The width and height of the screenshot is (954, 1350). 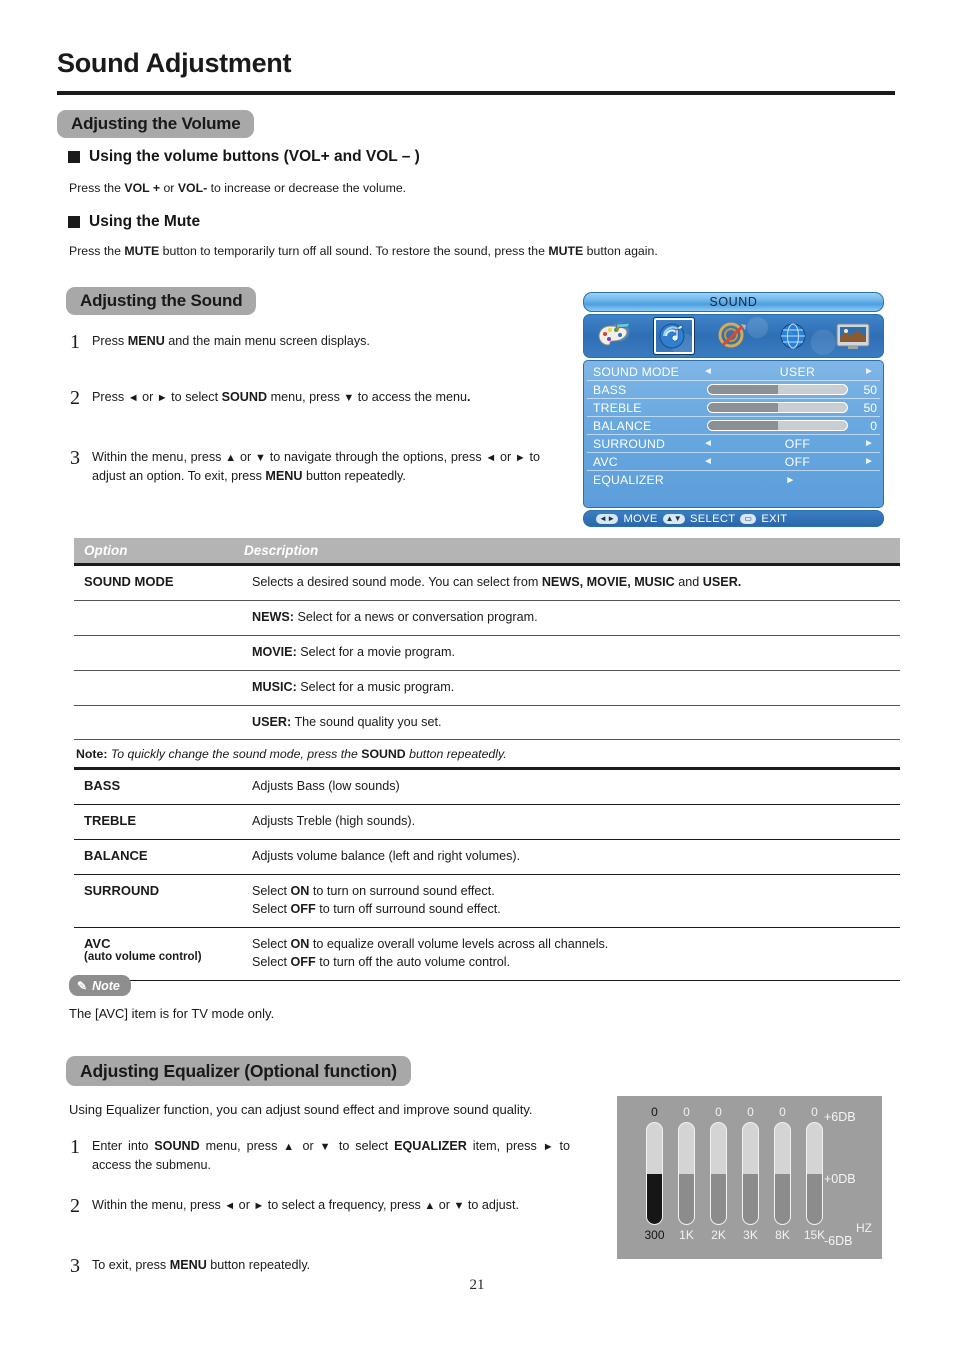 I want to click on osd-row-surround: SURROUND ◄ OFF ►, so click(x=733, y=444).